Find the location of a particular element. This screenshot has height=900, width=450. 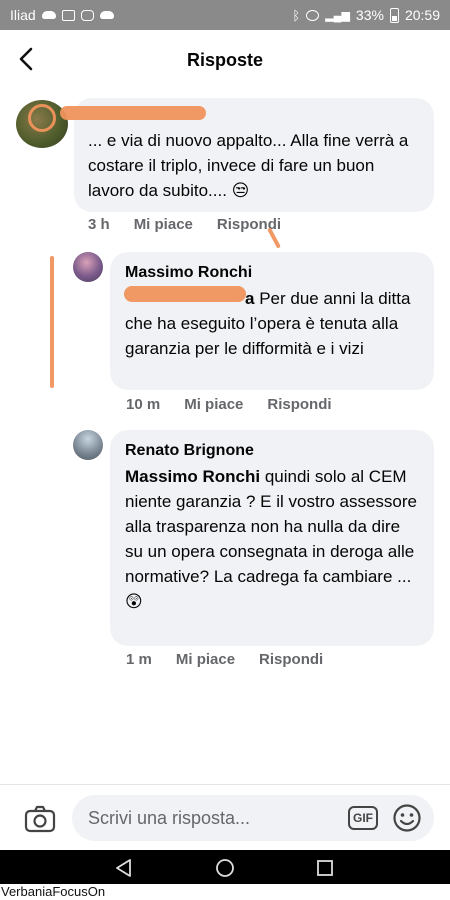

watermark: VerbaniaFocusOn is located at coordinates (225, 892).